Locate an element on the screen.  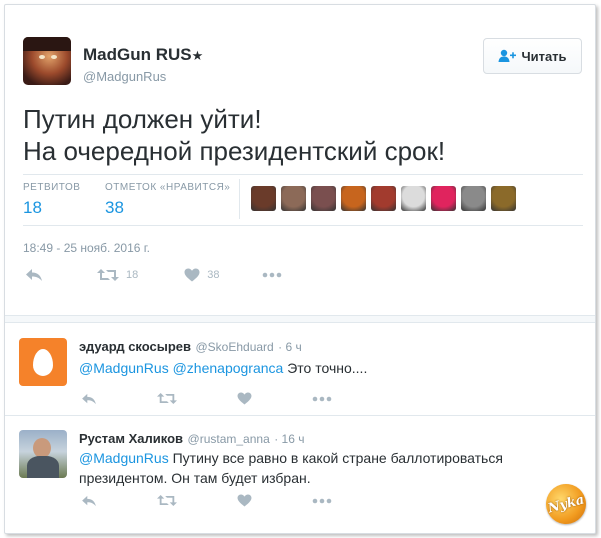
follow-button: Читать is located at coordinates (532, 56).